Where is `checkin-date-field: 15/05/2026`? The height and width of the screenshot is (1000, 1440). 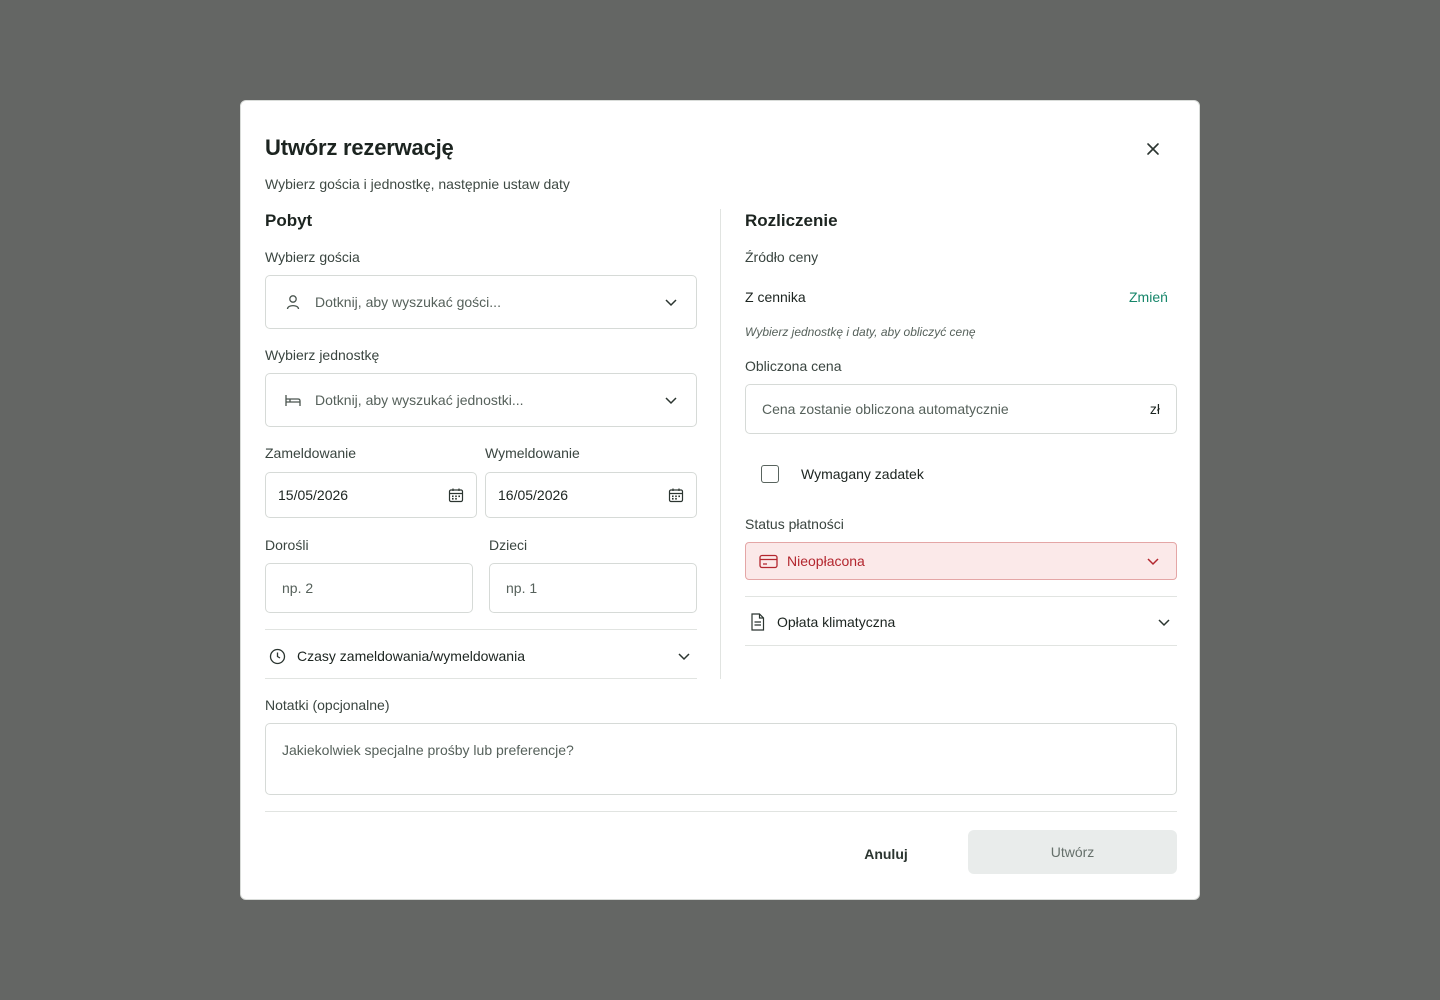 checkin-date-field: 15/05/2026 is located at coordinates (371, 495).